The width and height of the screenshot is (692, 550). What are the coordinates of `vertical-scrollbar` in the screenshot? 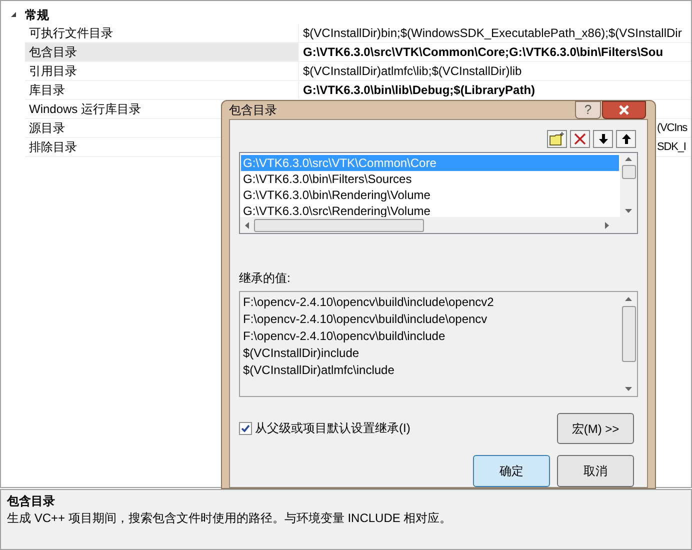 It's located at (628, 185).